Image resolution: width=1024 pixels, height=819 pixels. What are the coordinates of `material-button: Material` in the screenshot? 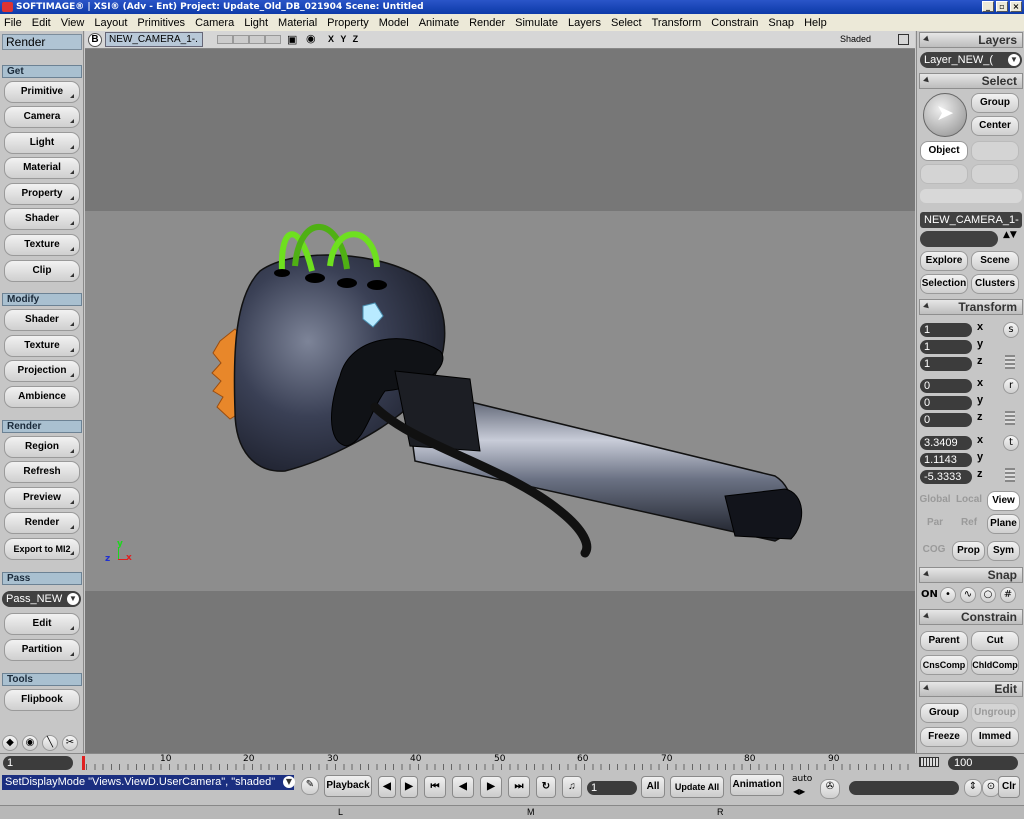 It's located at (42, 168).